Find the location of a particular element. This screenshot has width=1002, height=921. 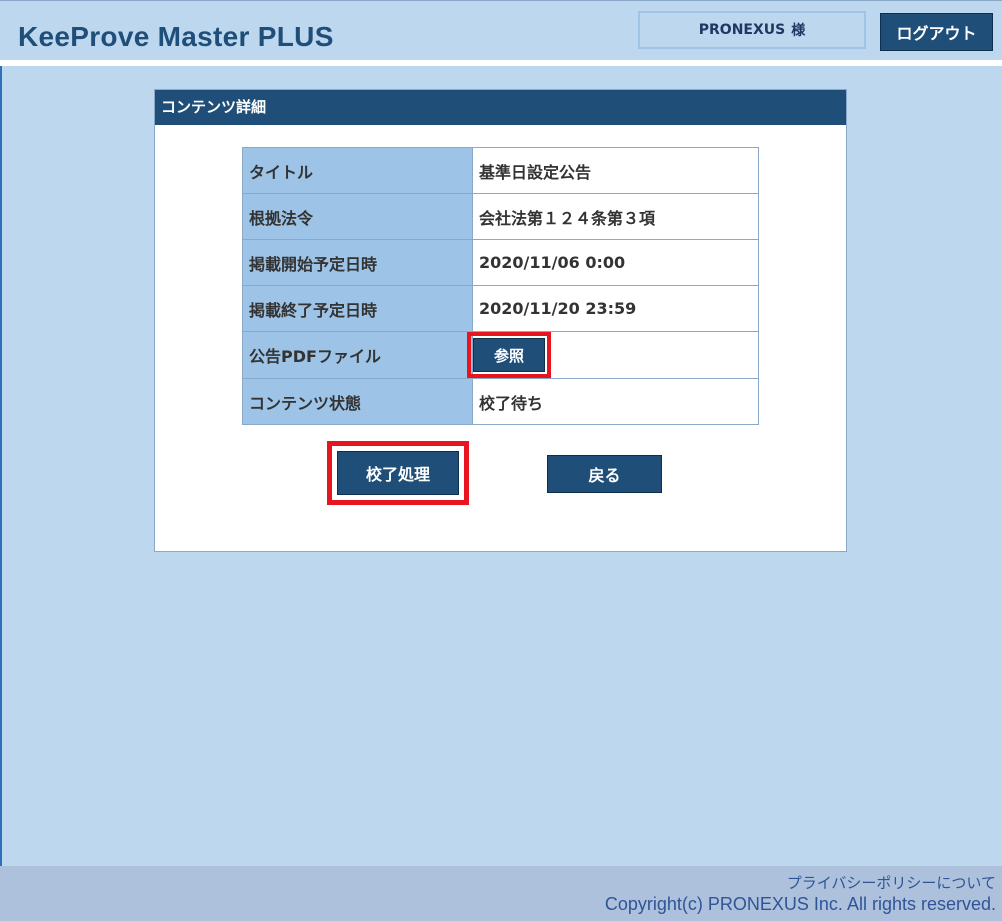

row-value-legal-basis: 会社法第１２４条第３項 is located at coordinates (615, 216).